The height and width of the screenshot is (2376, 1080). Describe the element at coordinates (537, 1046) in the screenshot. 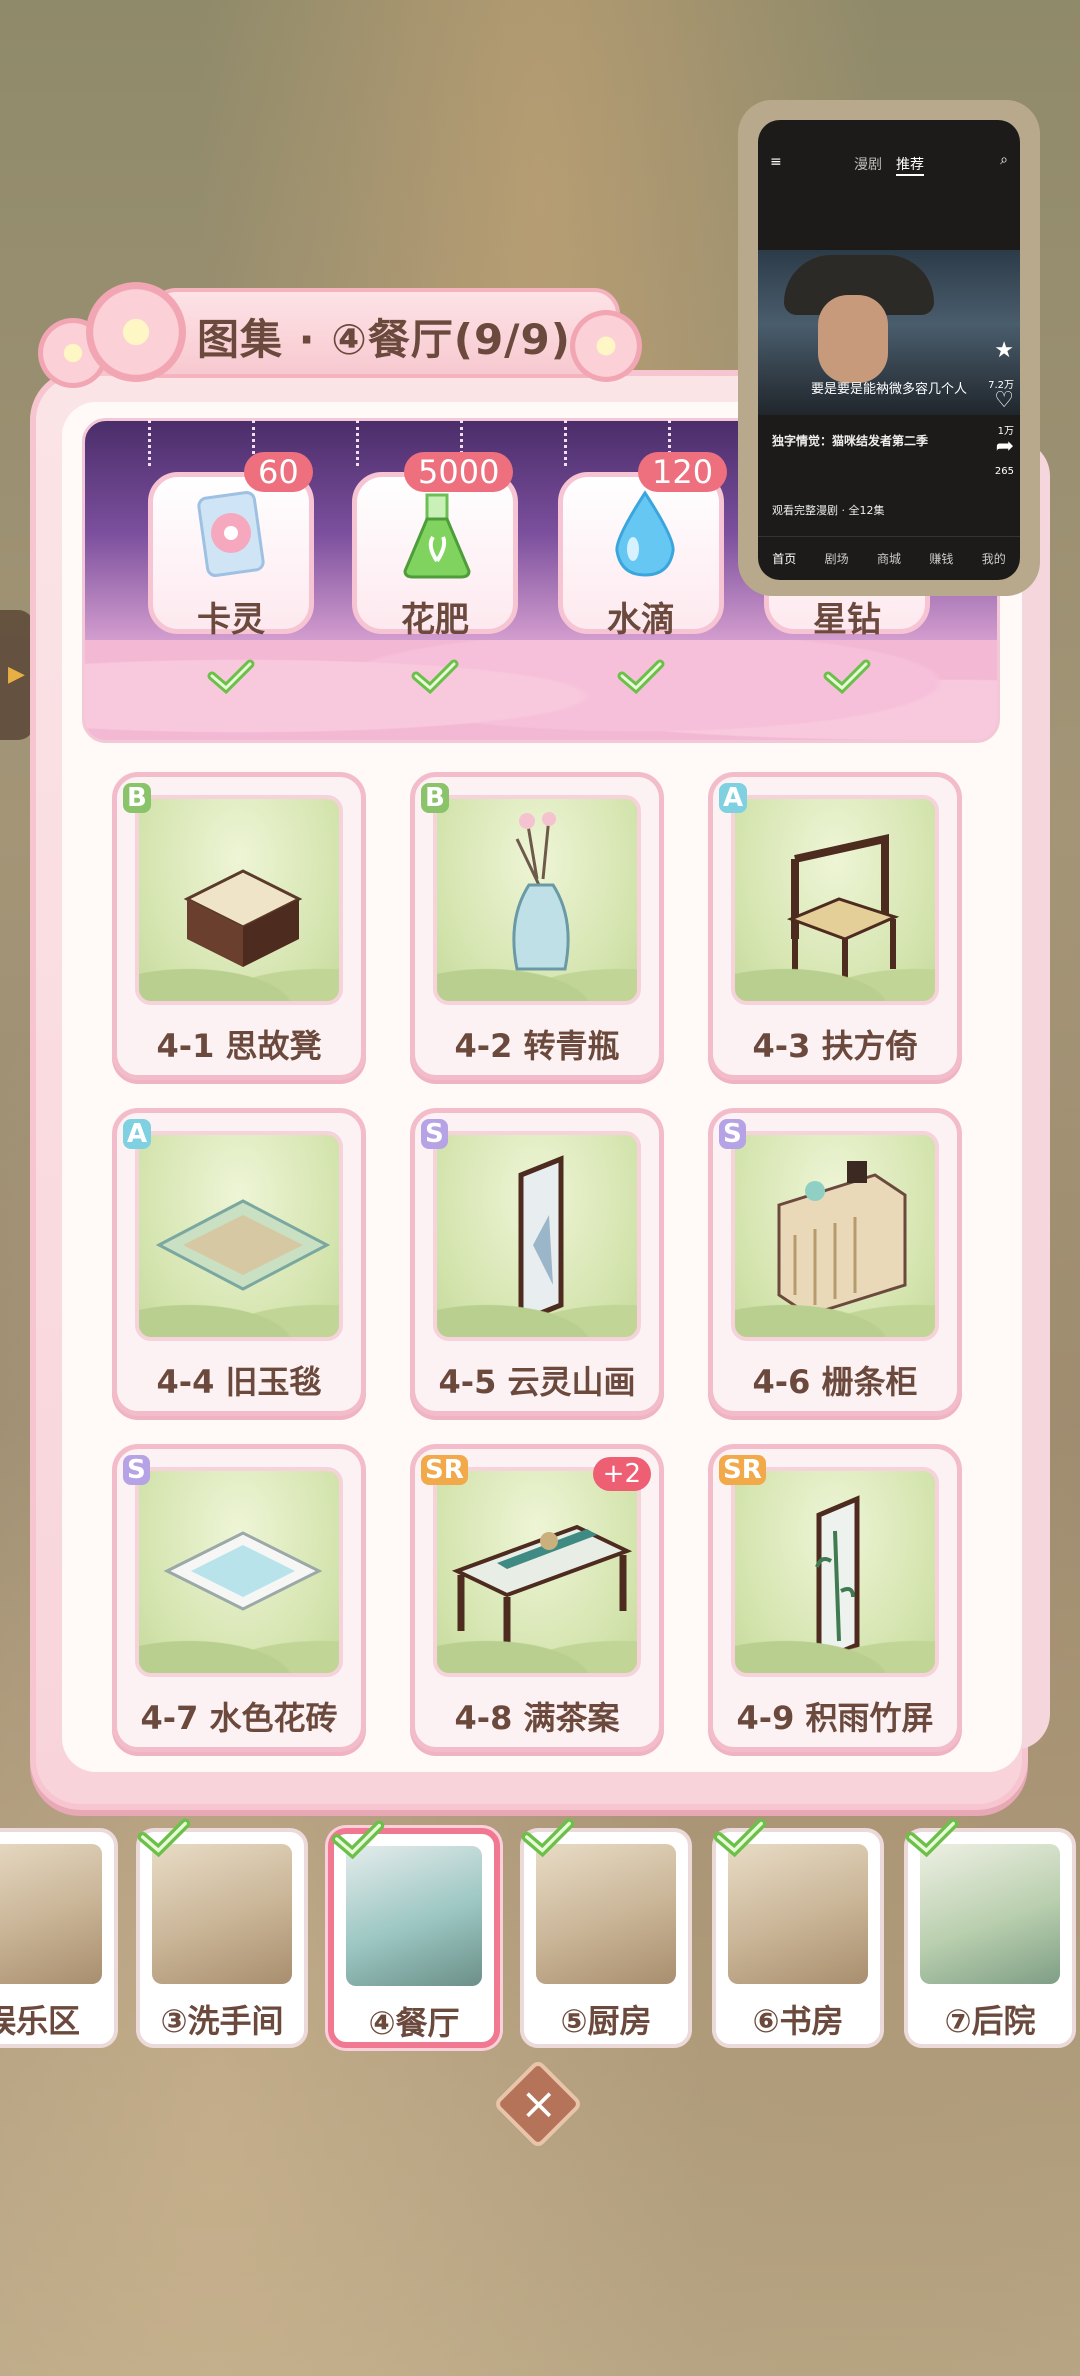

I see `item-label: 4-2 转青瓶` at that location.